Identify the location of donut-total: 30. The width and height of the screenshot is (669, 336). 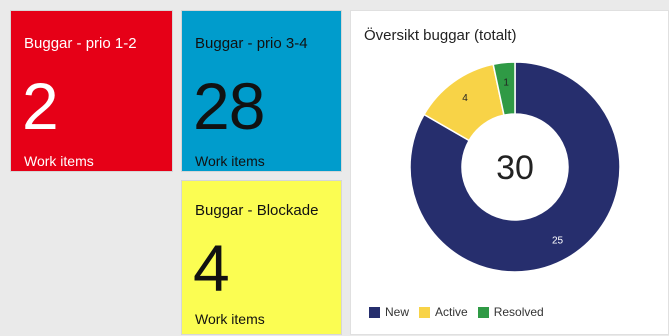
(515, 168).